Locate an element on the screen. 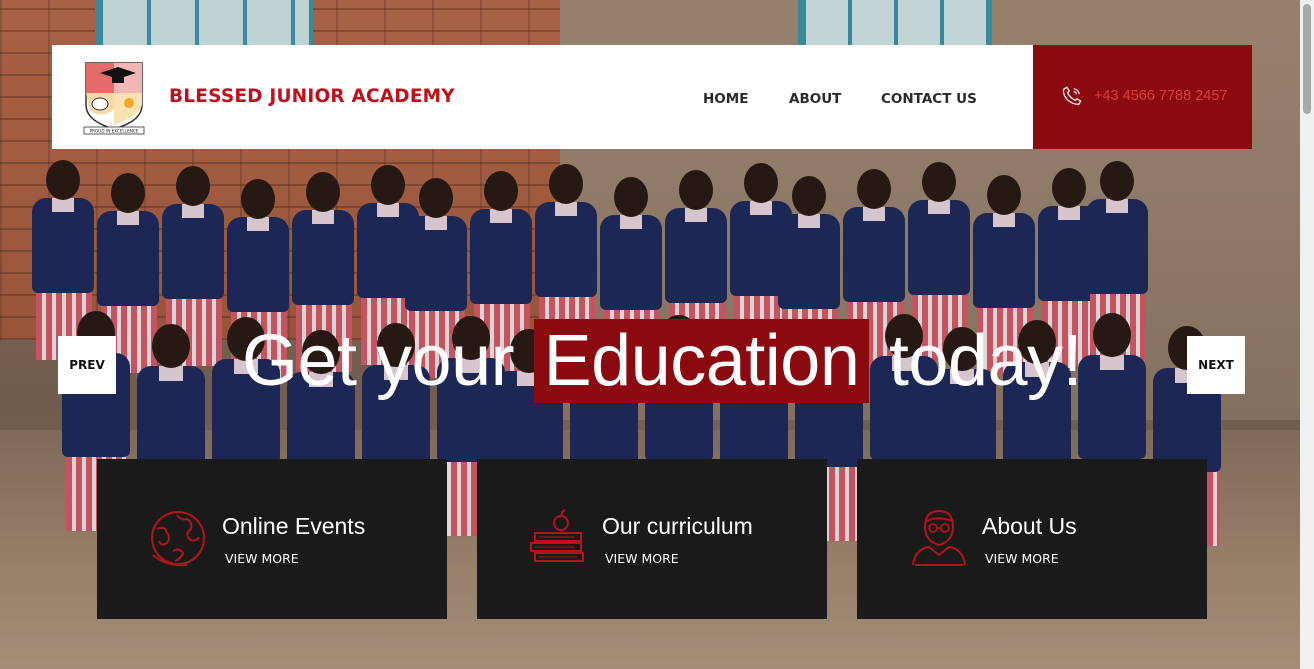 This screenshot has width=1314, height=669. teacher-icon is located at coordinates (939, 537).